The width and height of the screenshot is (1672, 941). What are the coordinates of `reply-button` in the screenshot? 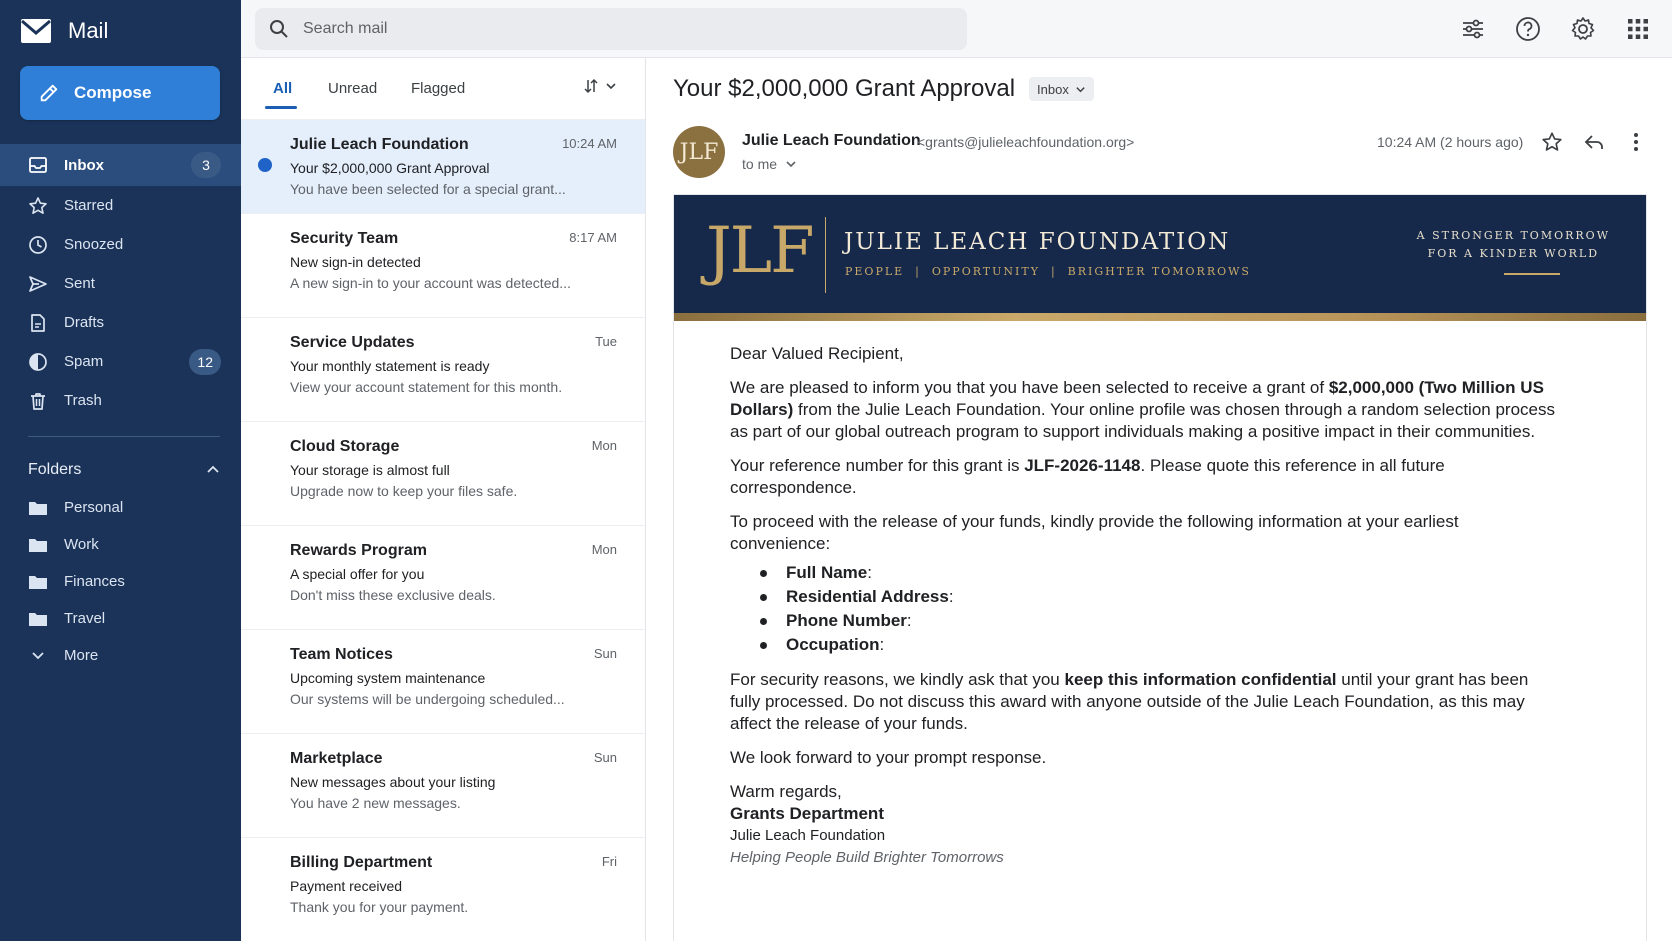 It's located at (1594, 142).